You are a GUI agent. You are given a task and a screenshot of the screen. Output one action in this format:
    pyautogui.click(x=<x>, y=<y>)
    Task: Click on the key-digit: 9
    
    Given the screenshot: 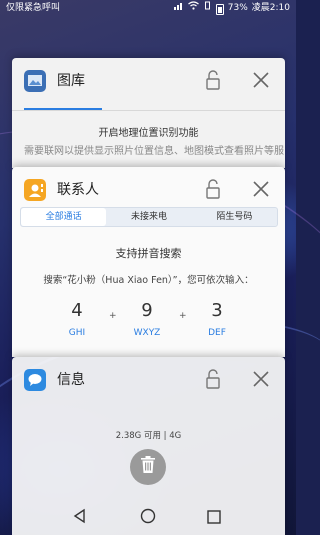 What is the action you would take?
    pyautogui.click(x=147, y=310)
    